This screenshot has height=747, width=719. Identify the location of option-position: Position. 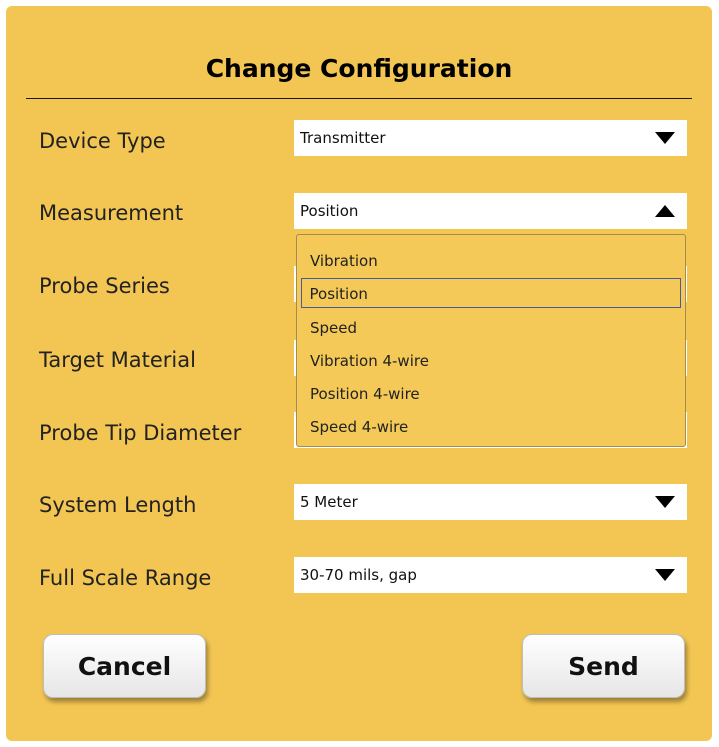
(491, 293).